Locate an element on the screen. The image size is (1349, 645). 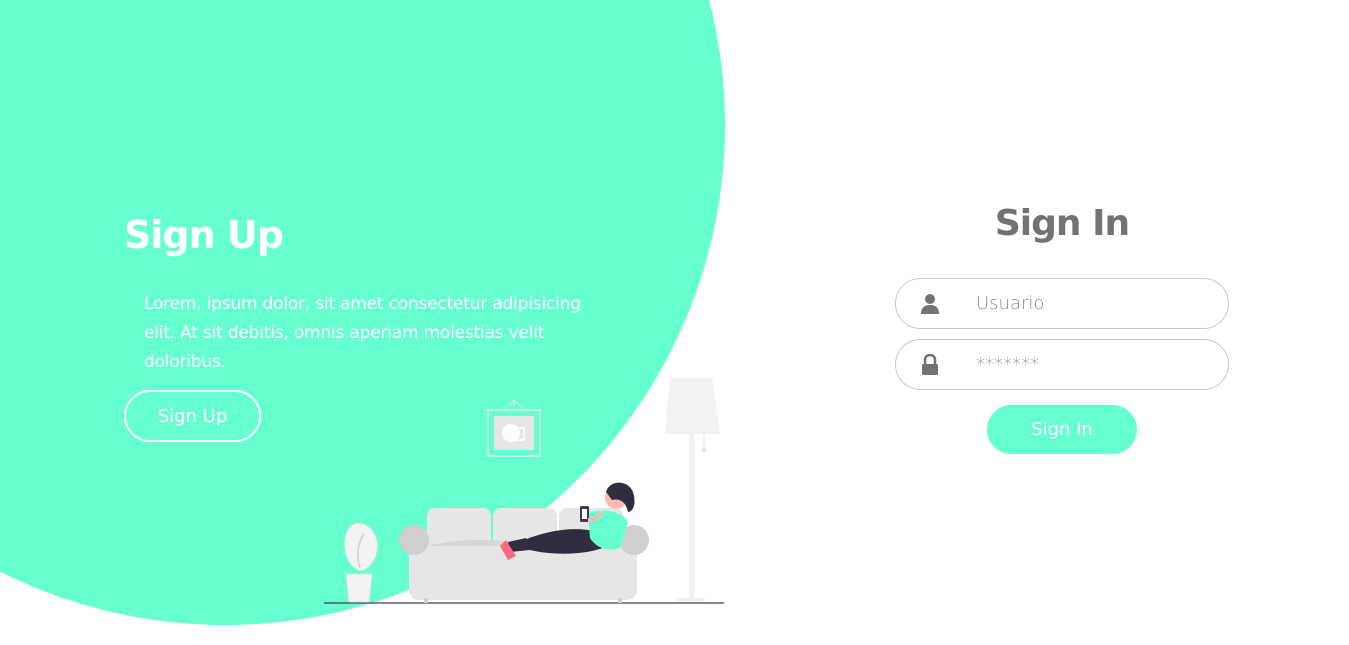
plant-icon is located at coordinates (361, 562).